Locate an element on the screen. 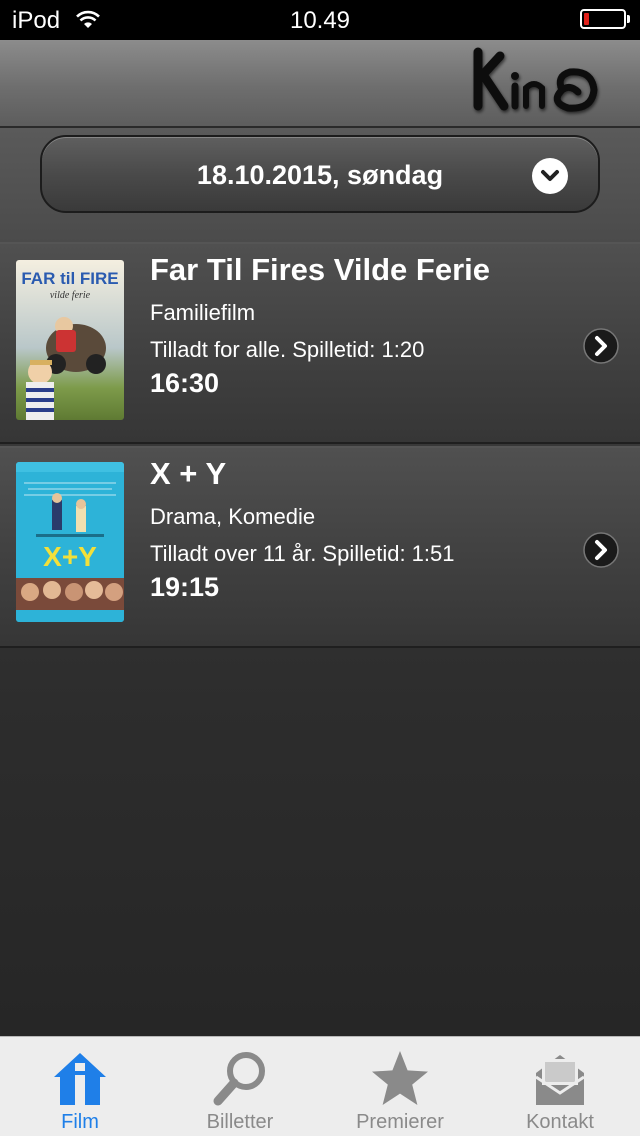 This screenshot has height=1136, width=640. tab-kontakt: Kontakt is located at coordinates (560, 1086).